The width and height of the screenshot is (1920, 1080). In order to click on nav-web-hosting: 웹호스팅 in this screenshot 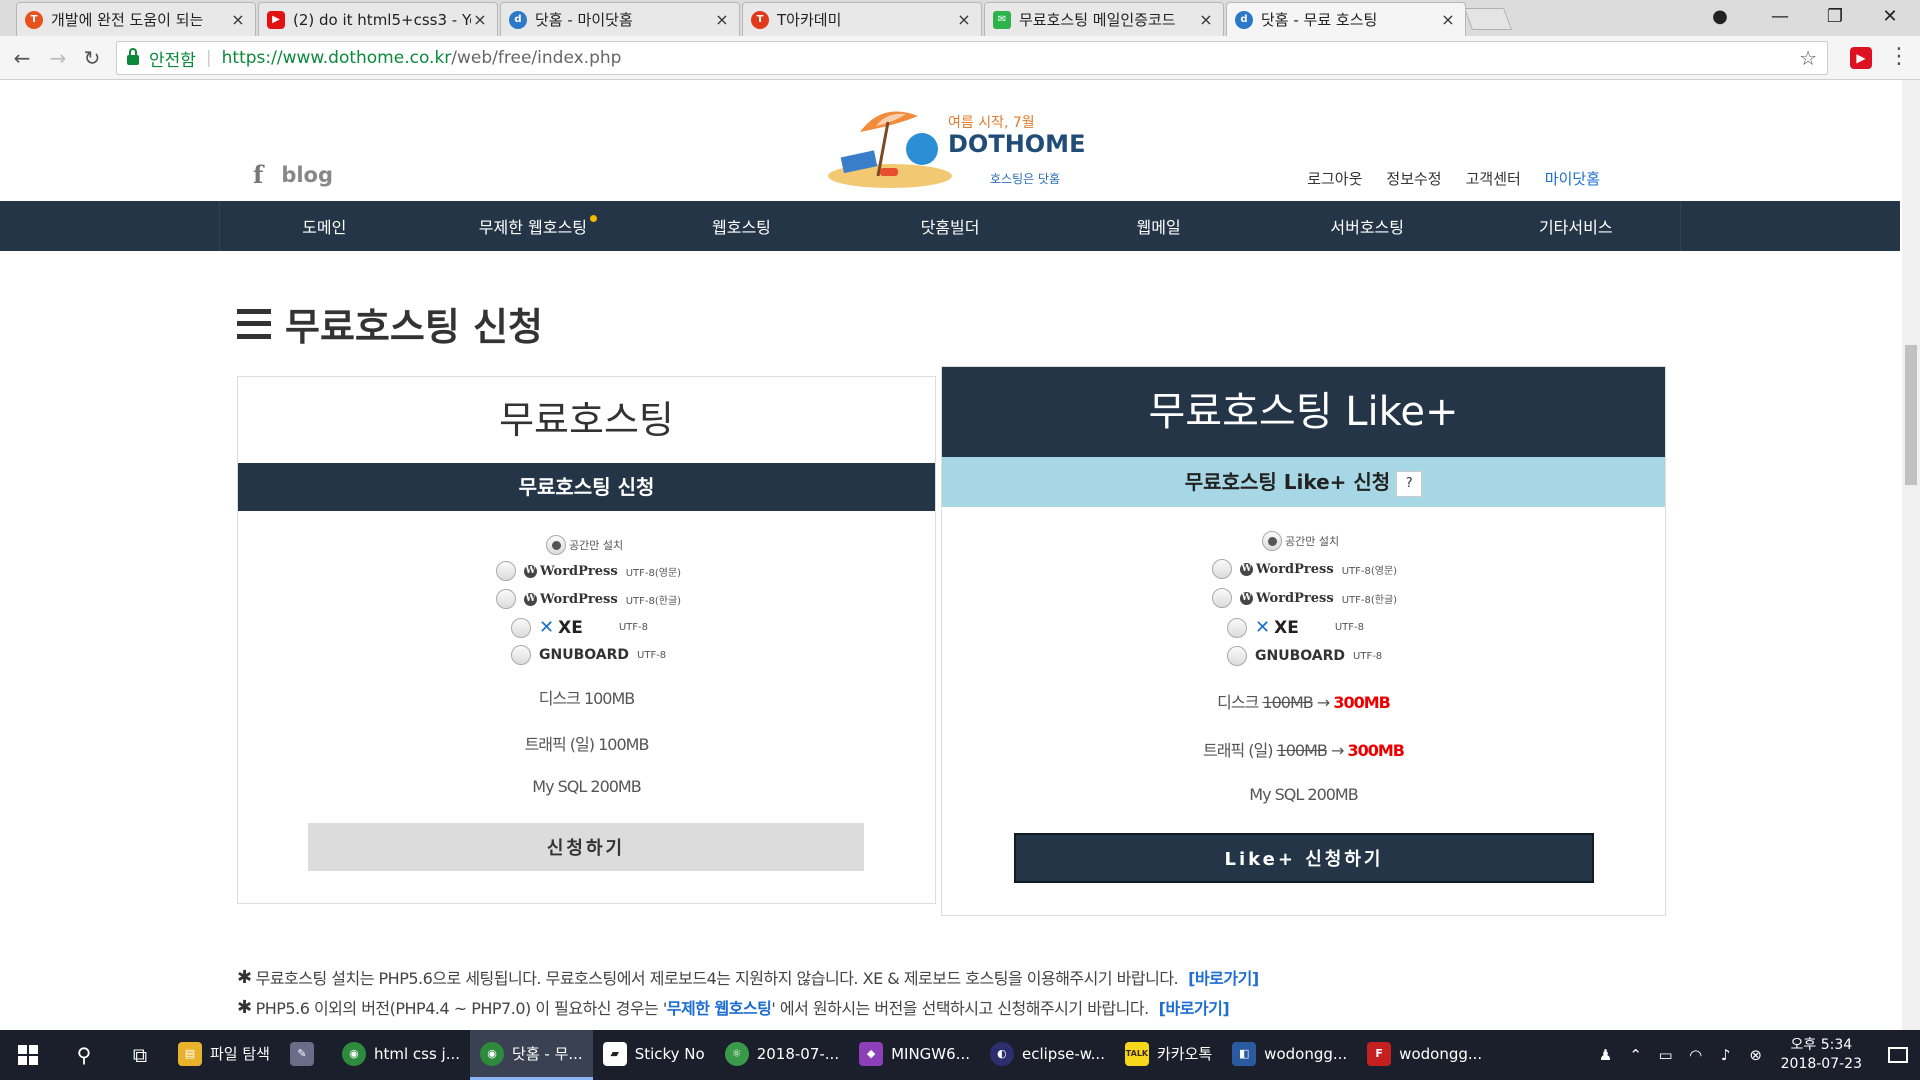, I will do `click(741, 226)`.